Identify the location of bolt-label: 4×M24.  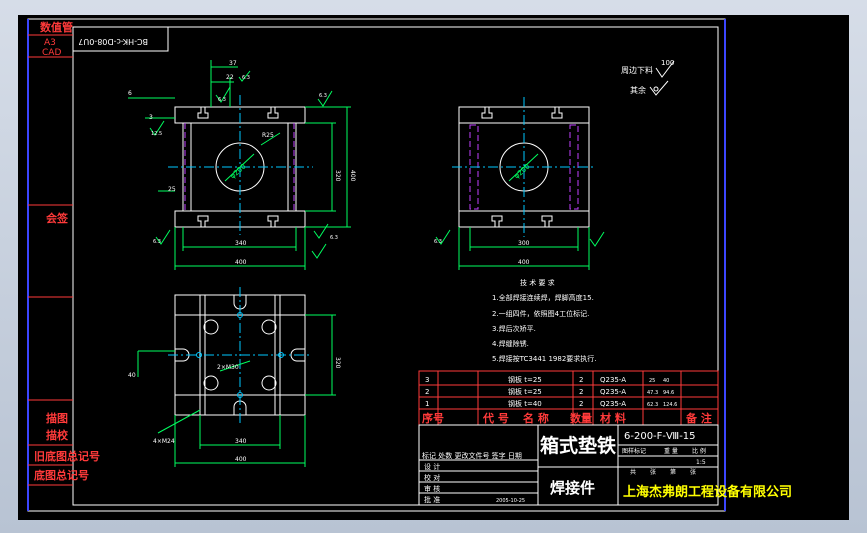
(164, 441).